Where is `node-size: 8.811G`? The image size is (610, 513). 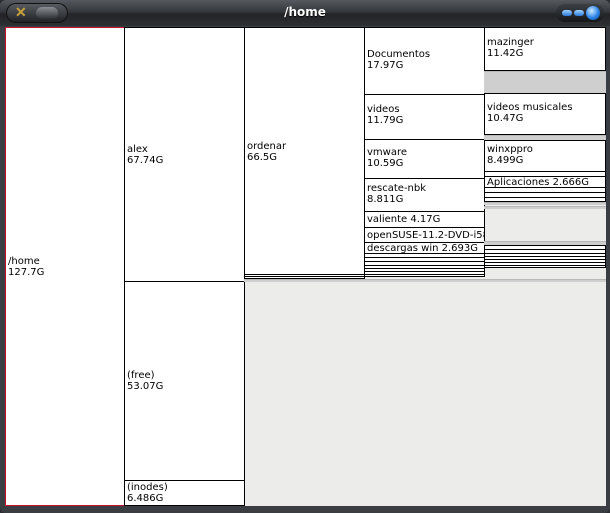
node-size: 8.811G is located at coordinates (385, 199).